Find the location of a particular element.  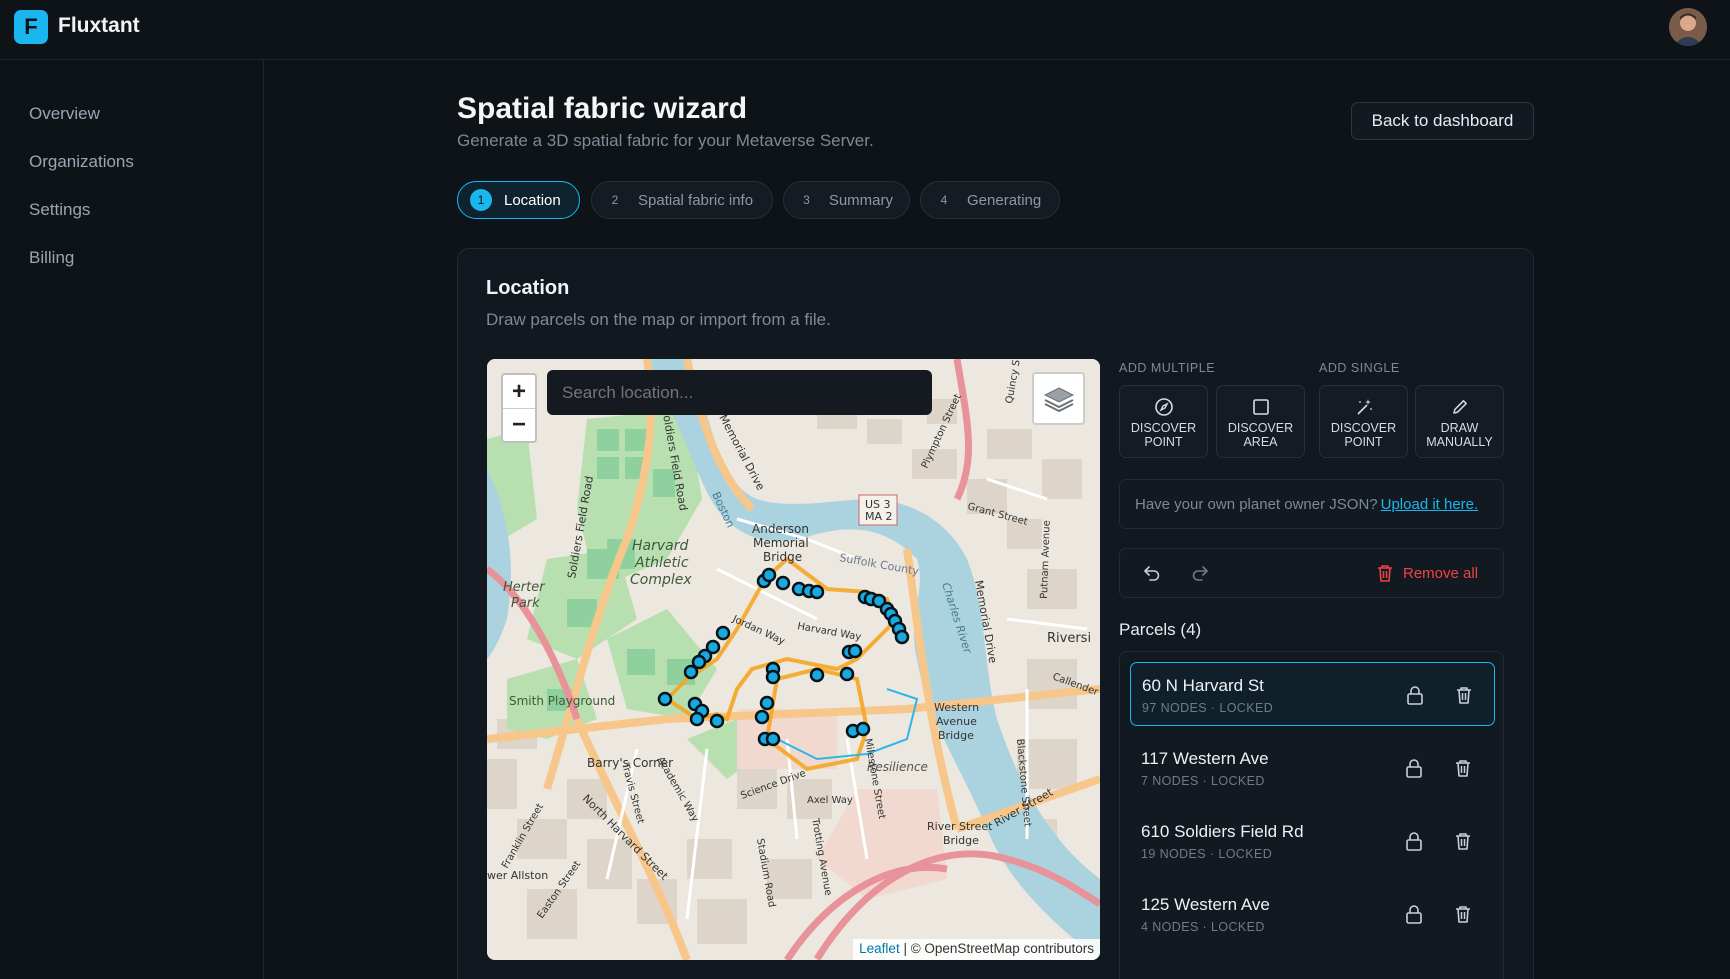

zoom-in-button: + is located at coordinates (519, 391).